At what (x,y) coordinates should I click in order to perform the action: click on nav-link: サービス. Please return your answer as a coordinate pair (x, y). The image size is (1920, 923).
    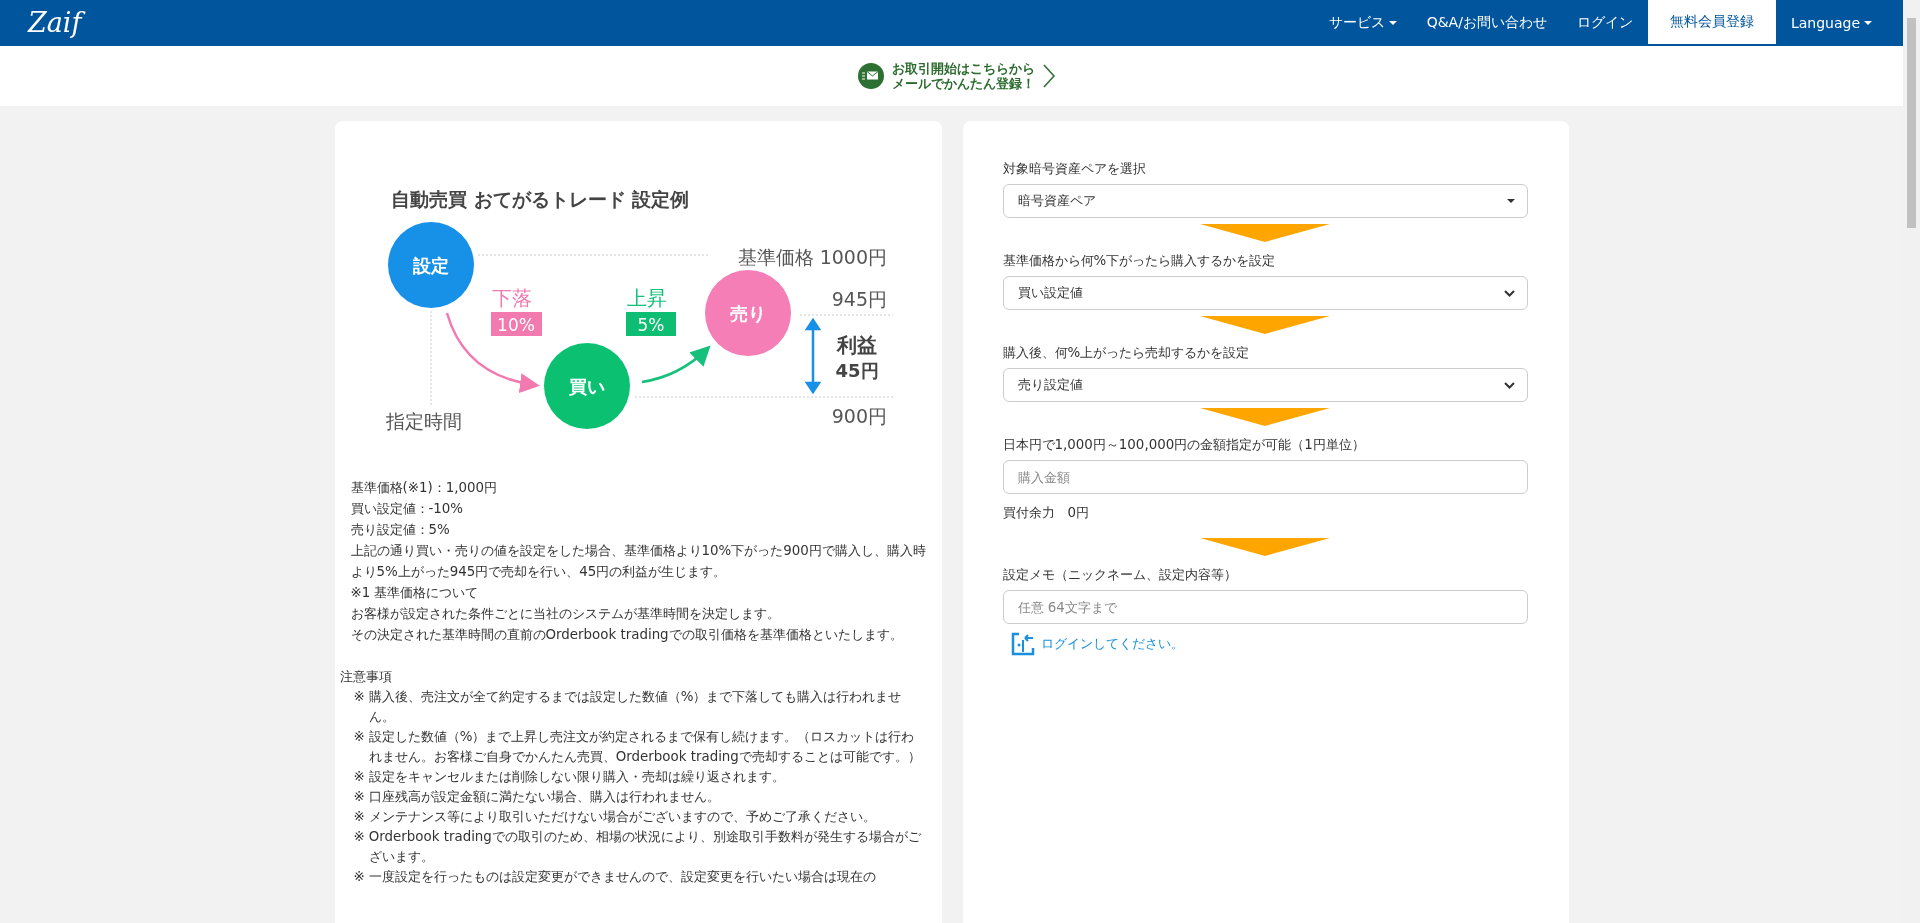
    Looking at the image, I should click on (1362, 23).